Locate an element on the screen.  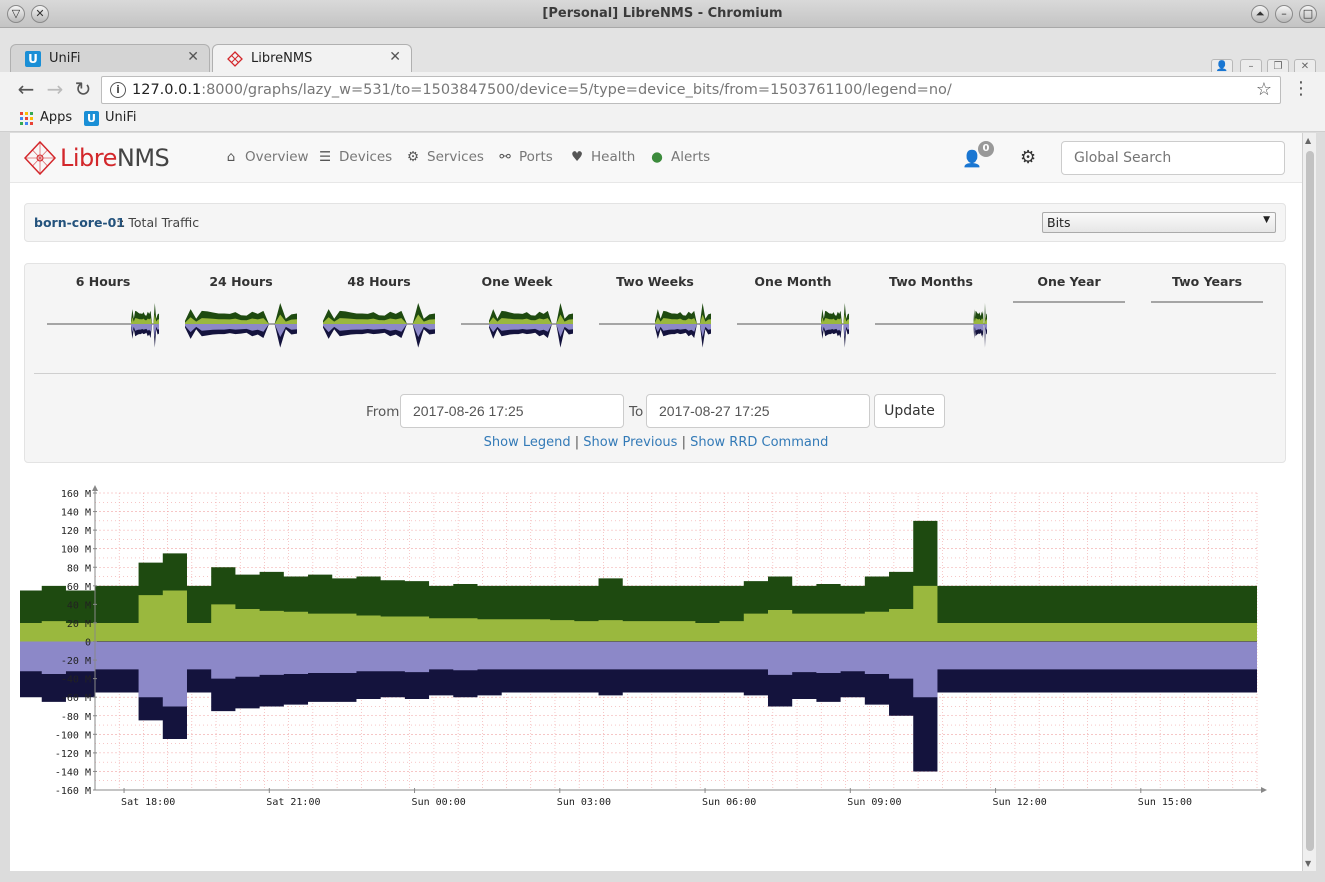
y-tick-label: -100 M is located at coordinates (73, 735).